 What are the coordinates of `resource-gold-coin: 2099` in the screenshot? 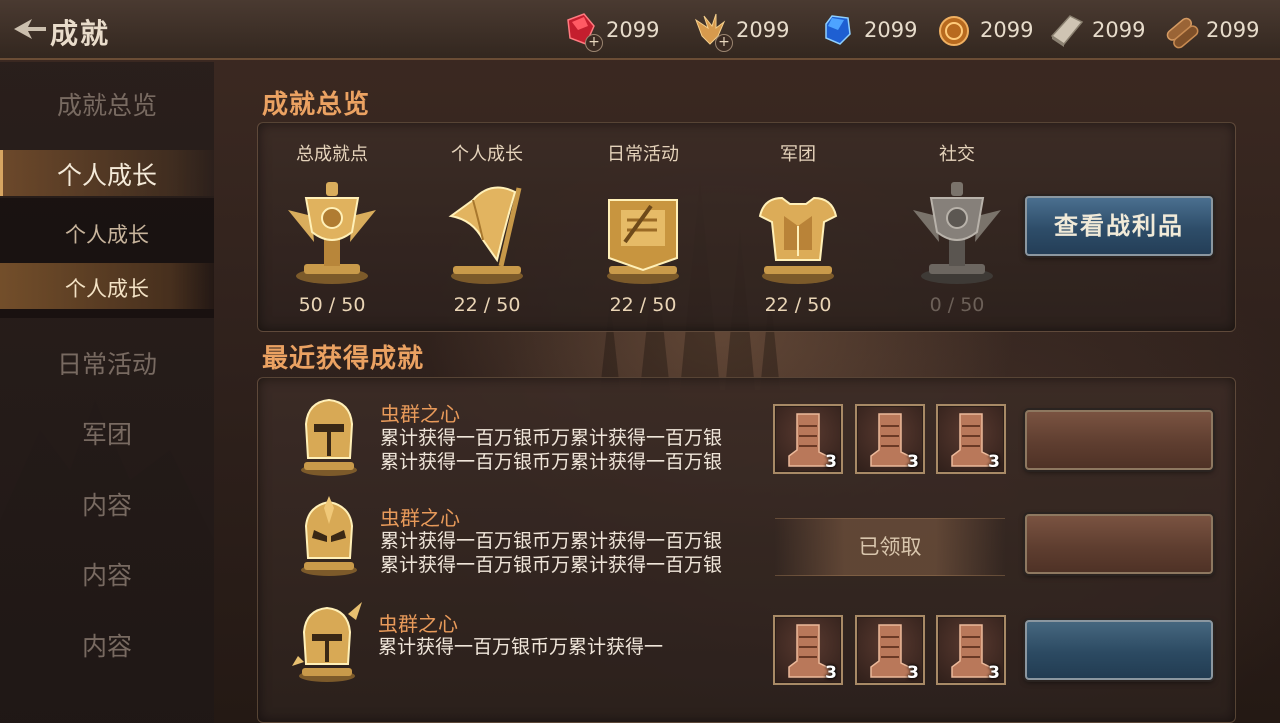 It's located at (983, 30).